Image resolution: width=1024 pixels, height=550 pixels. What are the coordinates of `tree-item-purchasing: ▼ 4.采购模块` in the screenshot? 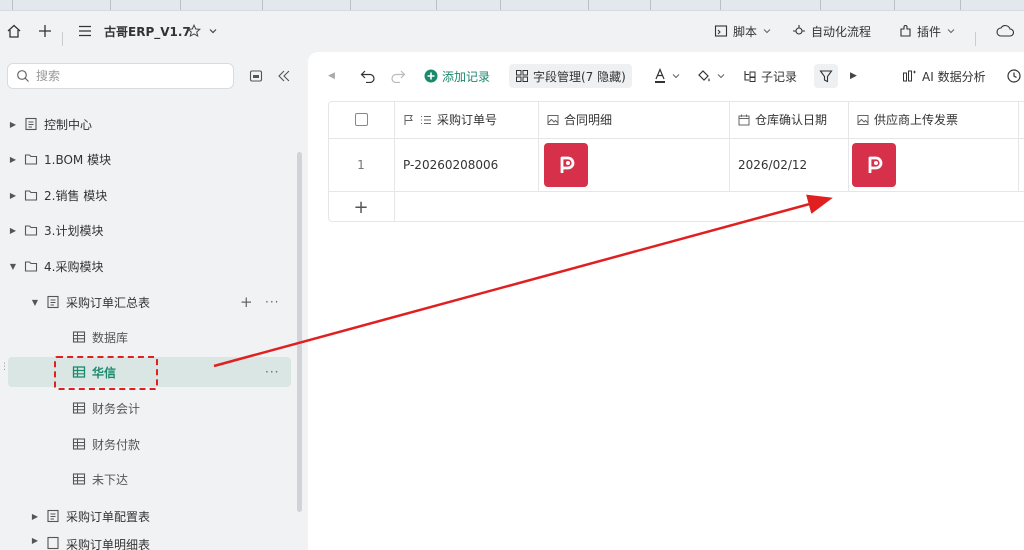 It's located at (149, 266).